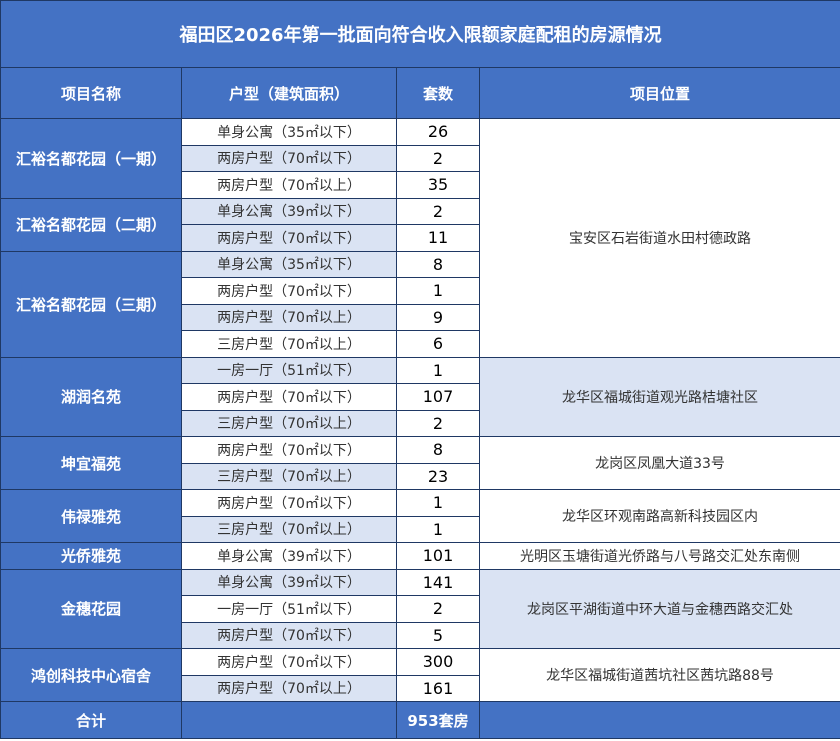 This screenshot has width=840, height=741. Describe the element at coordinates (438, 476) in the screenshot. I see `unit-count: 23` at that location.